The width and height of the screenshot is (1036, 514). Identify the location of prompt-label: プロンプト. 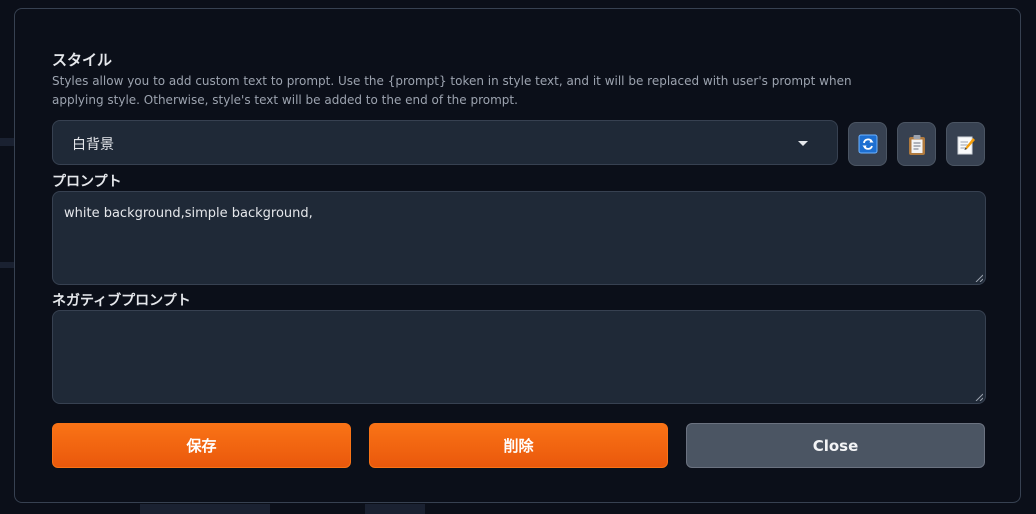
(87, 182).